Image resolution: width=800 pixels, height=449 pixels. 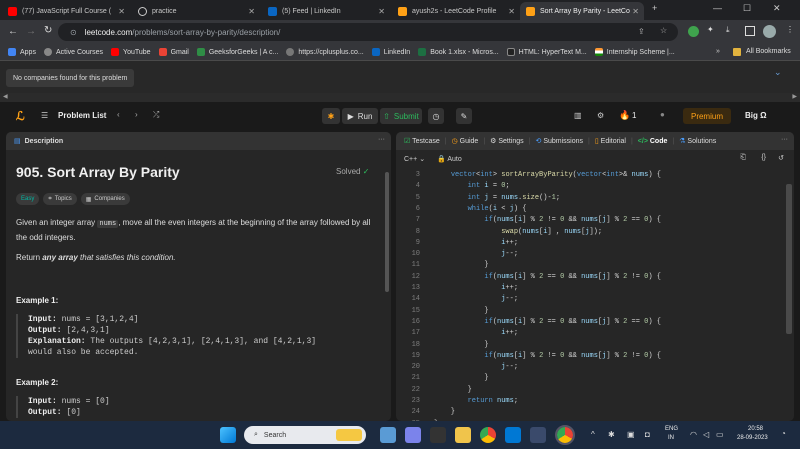 I want to click on scroll-right-icon: ▶, so click(x=794, y=96).